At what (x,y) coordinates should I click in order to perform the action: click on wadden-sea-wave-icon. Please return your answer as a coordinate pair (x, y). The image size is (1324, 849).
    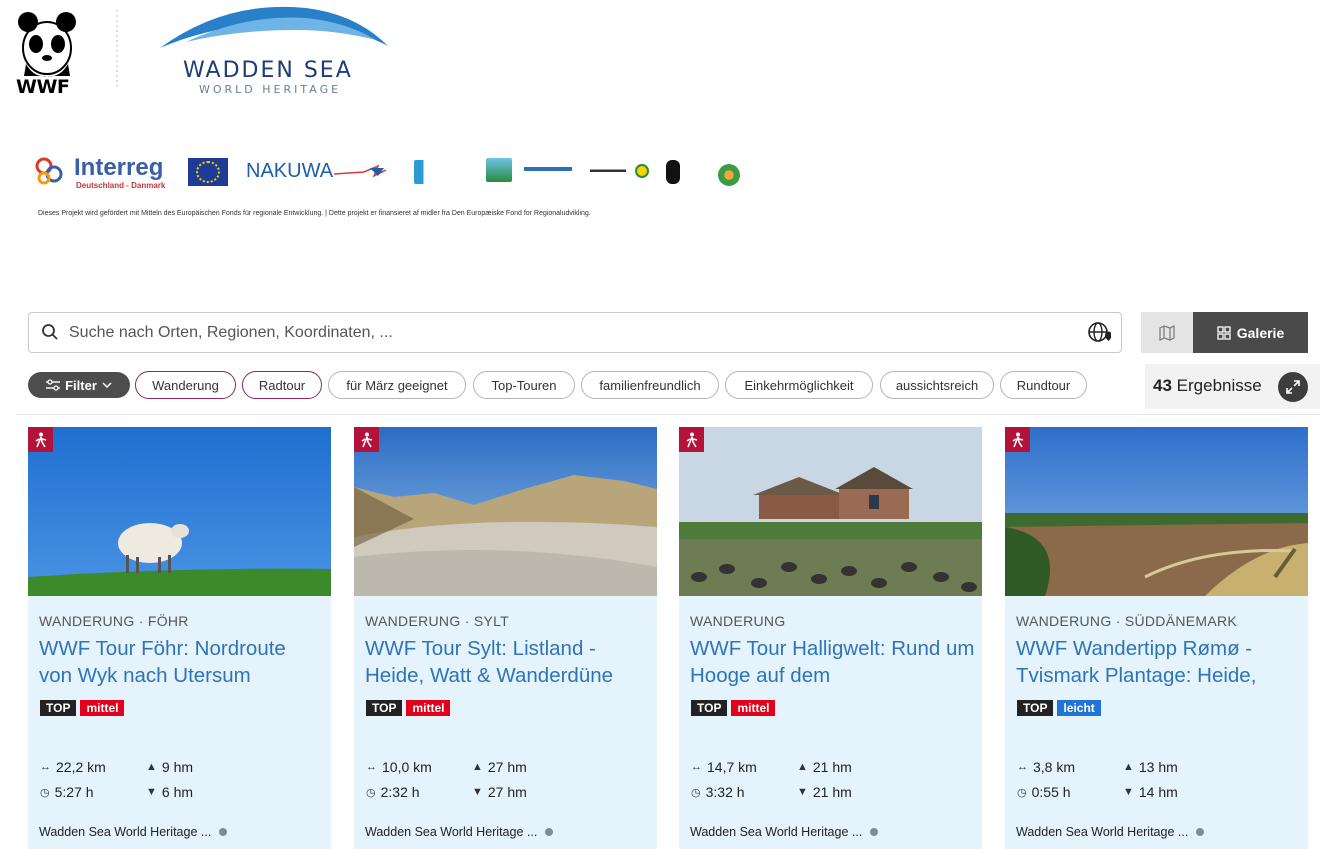
    Looking at the image, I should click on (274, 34).